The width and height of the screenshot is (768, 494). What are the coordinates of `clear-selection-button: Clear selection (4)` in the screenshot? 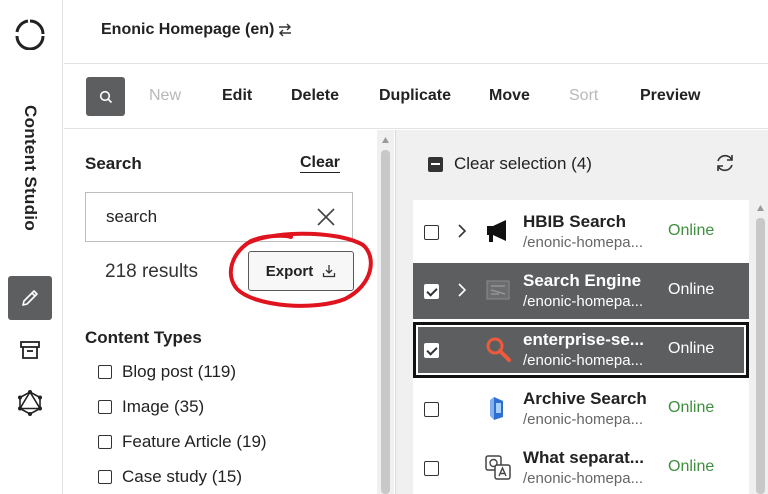 It's located at (510, 164).